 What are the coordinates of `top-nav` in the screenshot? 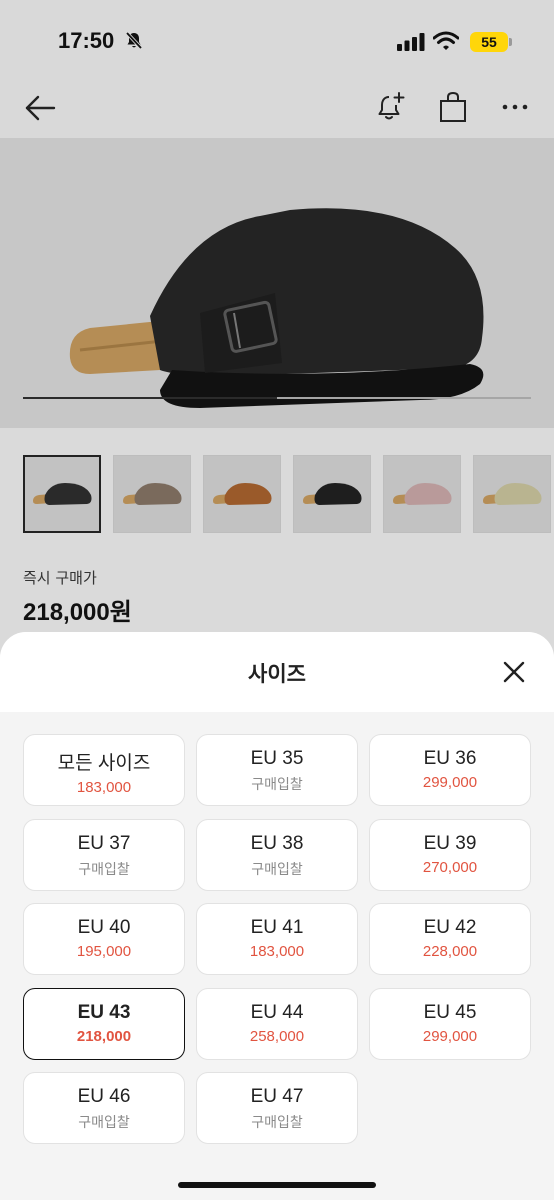 It's located at (277, 109).